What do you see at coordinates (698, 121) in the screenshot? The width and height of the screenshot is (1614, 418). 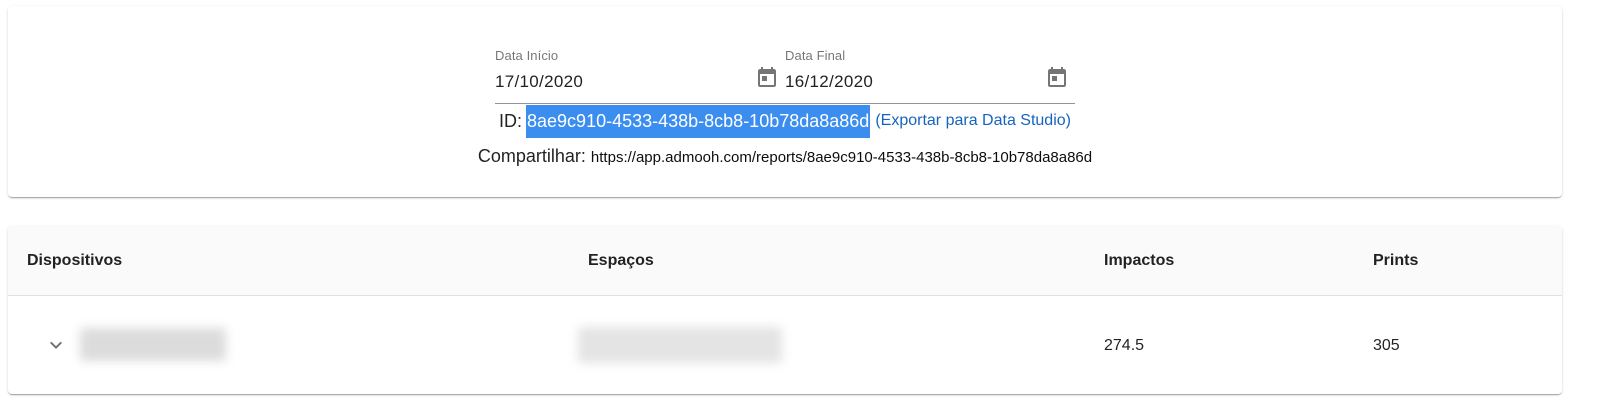 I see `report-id-value: 8ae9c910-4533-438b-8cb8-10b78da8a86d` at bounding box center [698, 121].